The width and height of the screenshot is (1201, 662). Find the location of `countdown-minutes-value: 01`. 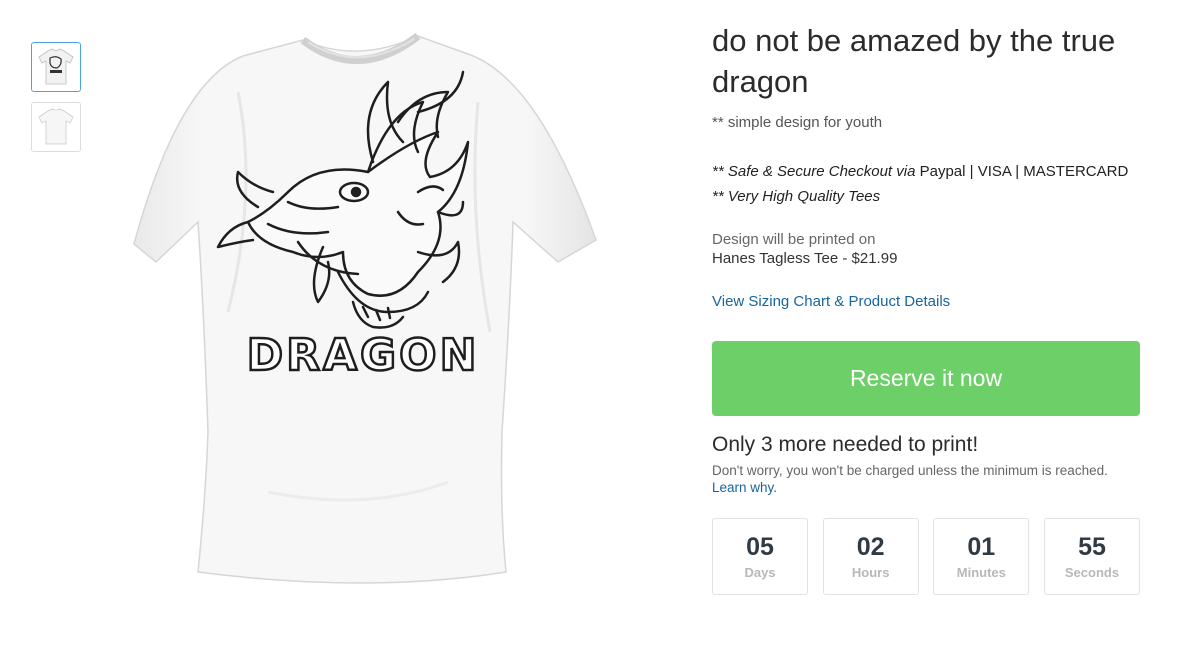

countdown-minutes-value: 01 is located at coordinates (981, 547).